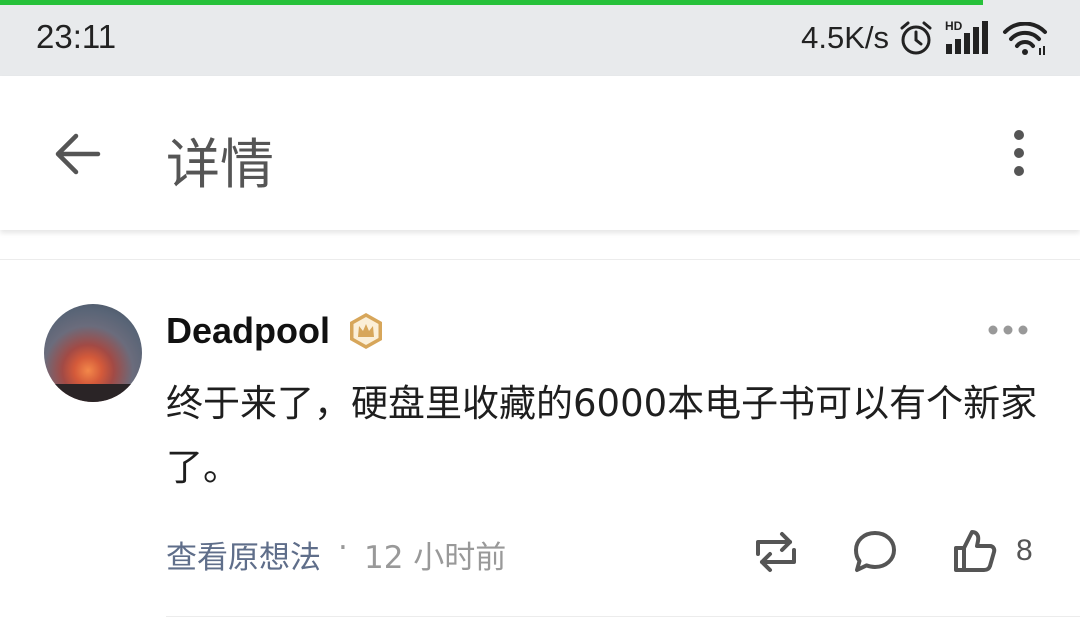 This screenshot has width=1080, height=624. I want to click on like-count: 8, so click(1024, 550).